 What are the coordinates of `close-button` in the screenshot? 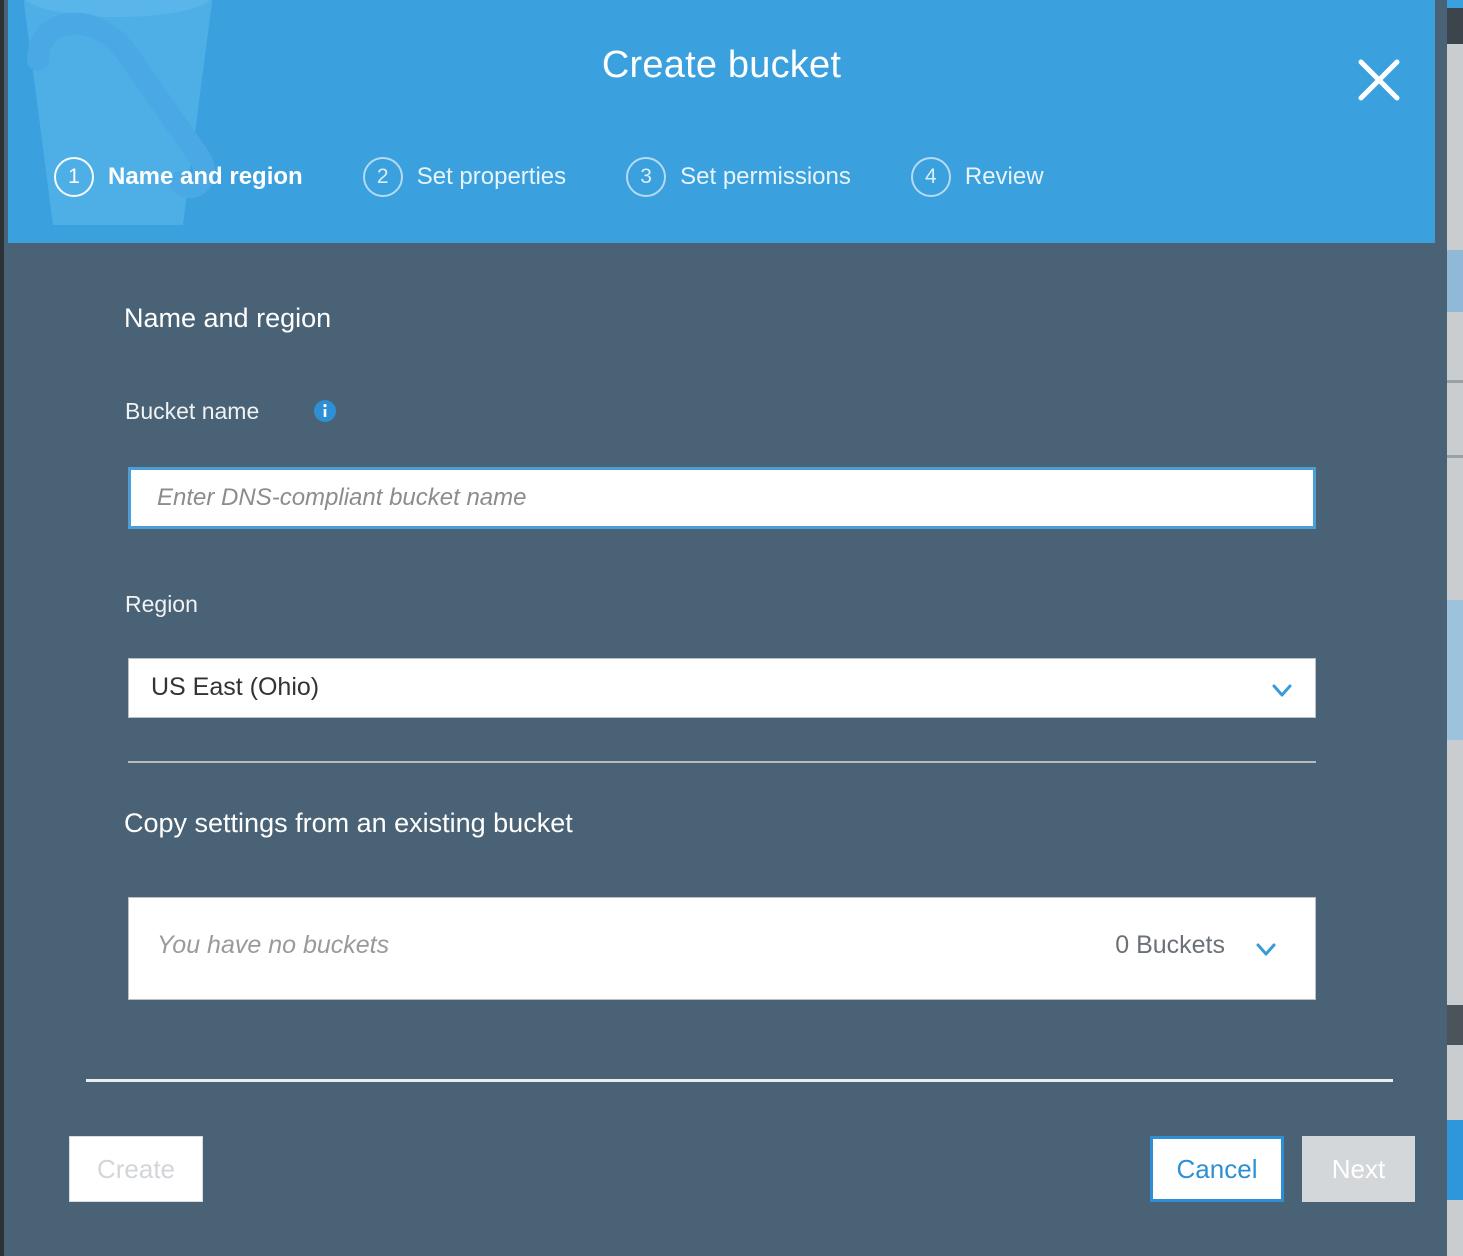 It's located at (1379, 80).